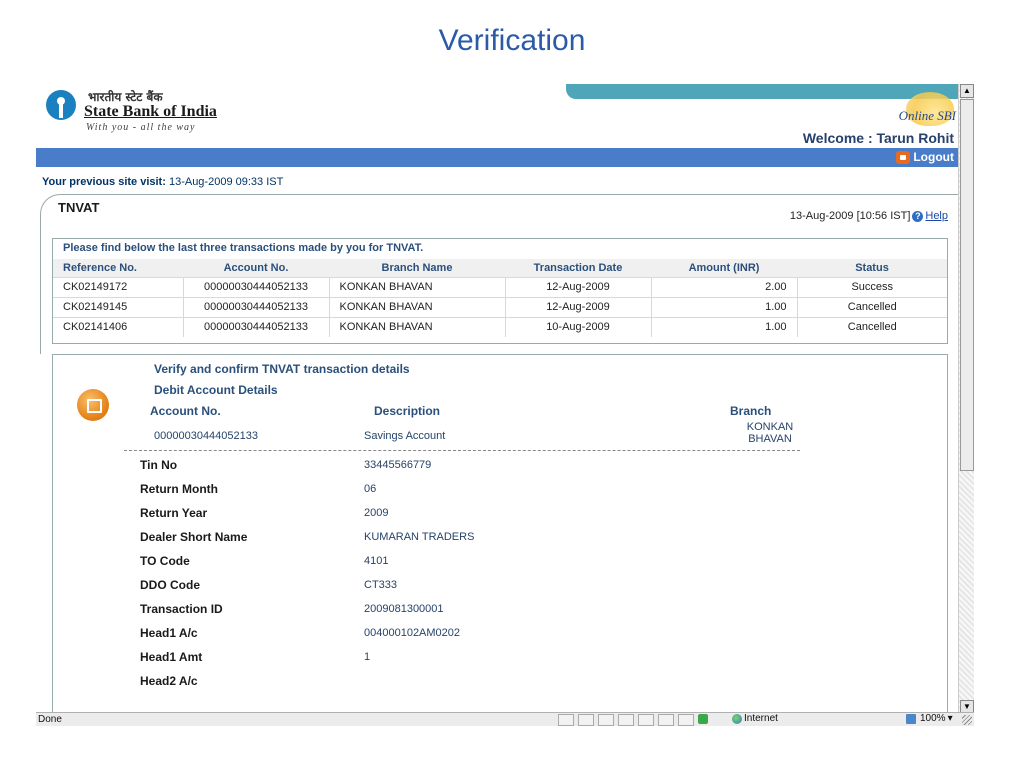 This screenshot has height=768, width=1024. What do you see at coordinates (370, 489) in the screenshot?
I see `field-value: 06` at bounding box center [370, 489].